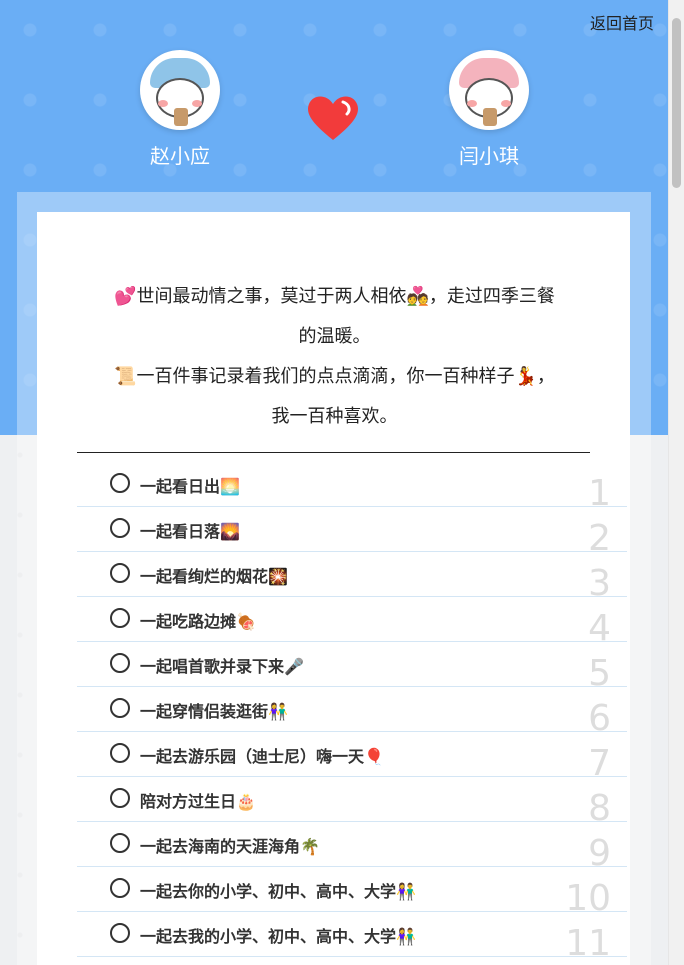  I want to click on intro-line-1: 💕世间最动情之事，莫过于两人相依💑，走过四季三餐的温暖。, so click(334, 316).